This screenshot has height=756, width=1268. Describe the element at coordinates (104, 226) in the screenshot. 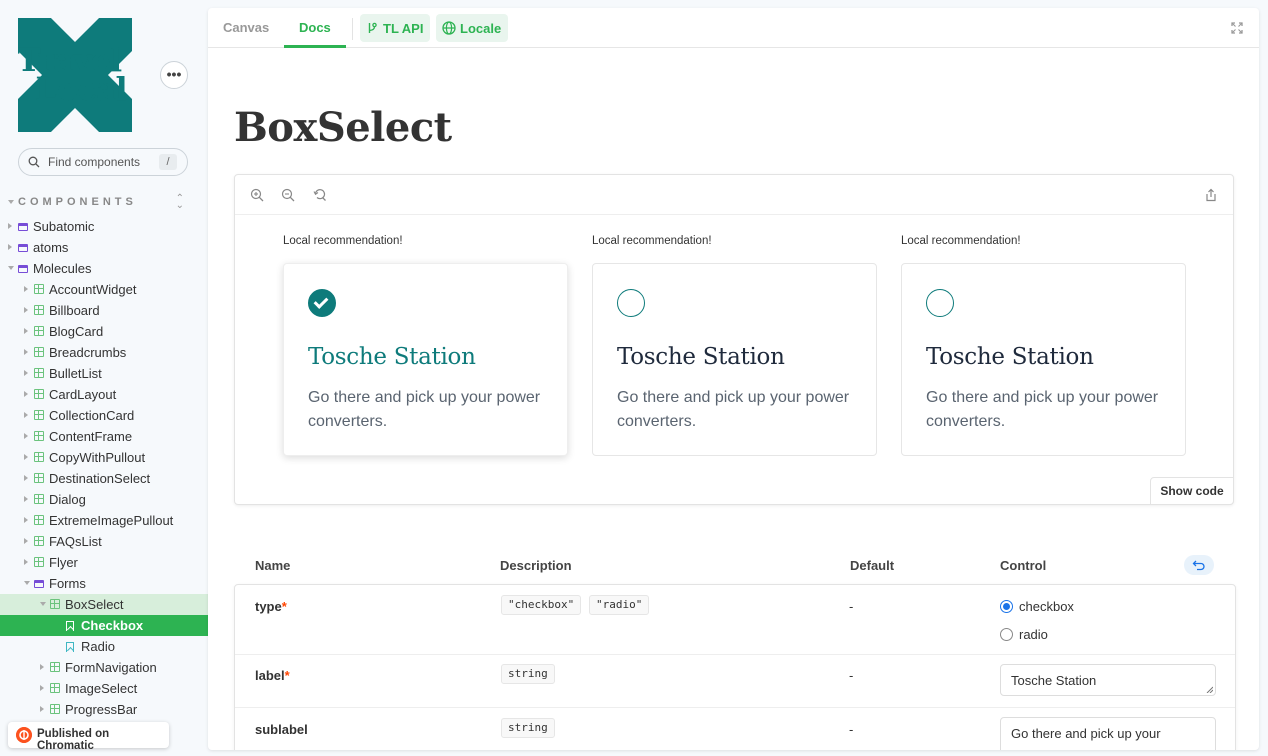

I see `sidebar-item-subatomic: Subatomic` at that location.